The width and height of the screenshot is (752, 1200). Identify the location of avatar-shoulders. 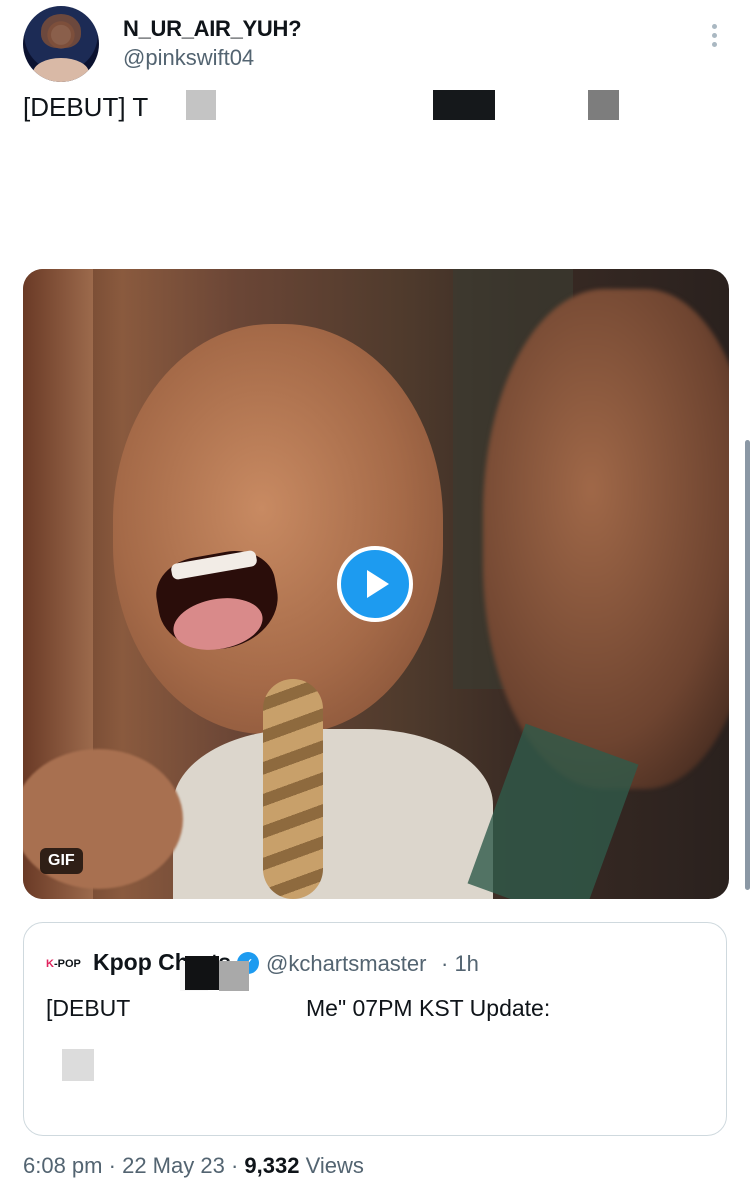
(61, 70).